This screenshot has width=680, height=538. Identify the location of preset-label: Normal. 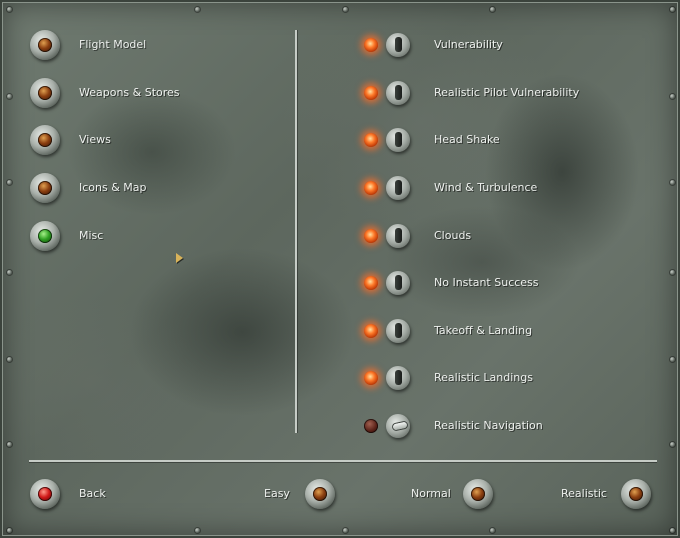
(431, 493).